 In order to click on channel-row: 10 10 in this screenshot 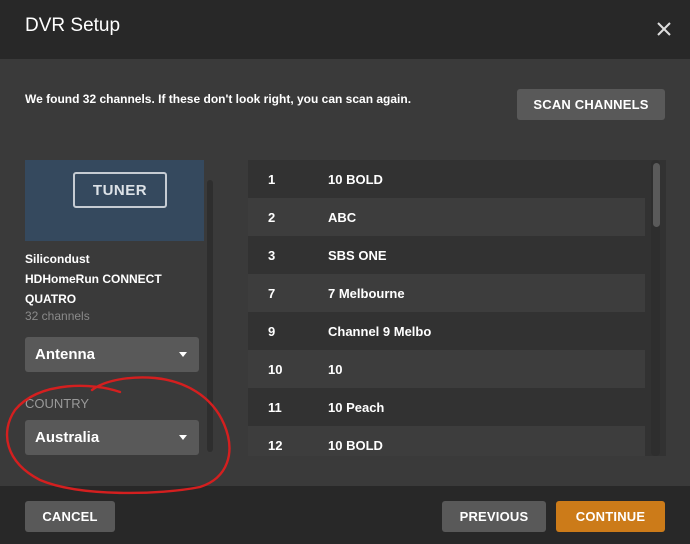, I will do `click(446, 369)`.